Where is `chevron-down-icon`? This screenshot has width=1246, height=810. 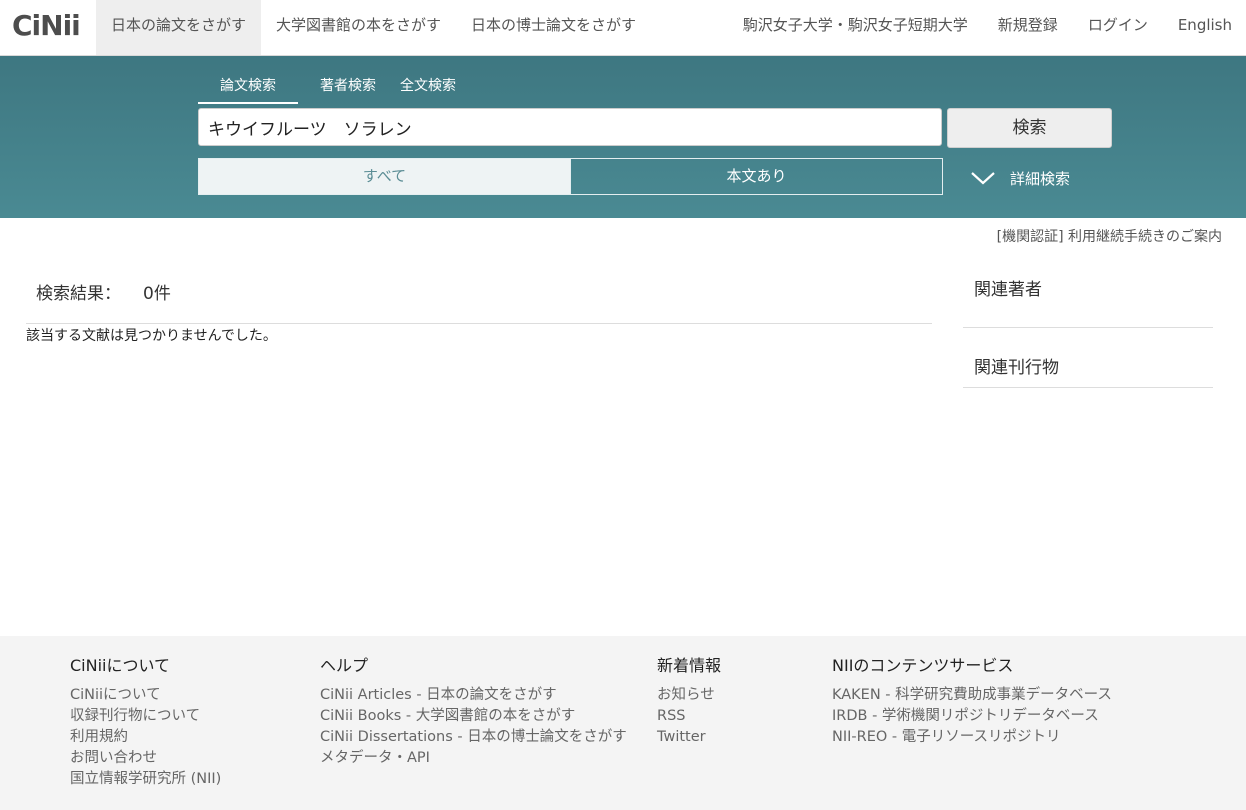
chevron-down-icon is located at coordinates (983, 178).